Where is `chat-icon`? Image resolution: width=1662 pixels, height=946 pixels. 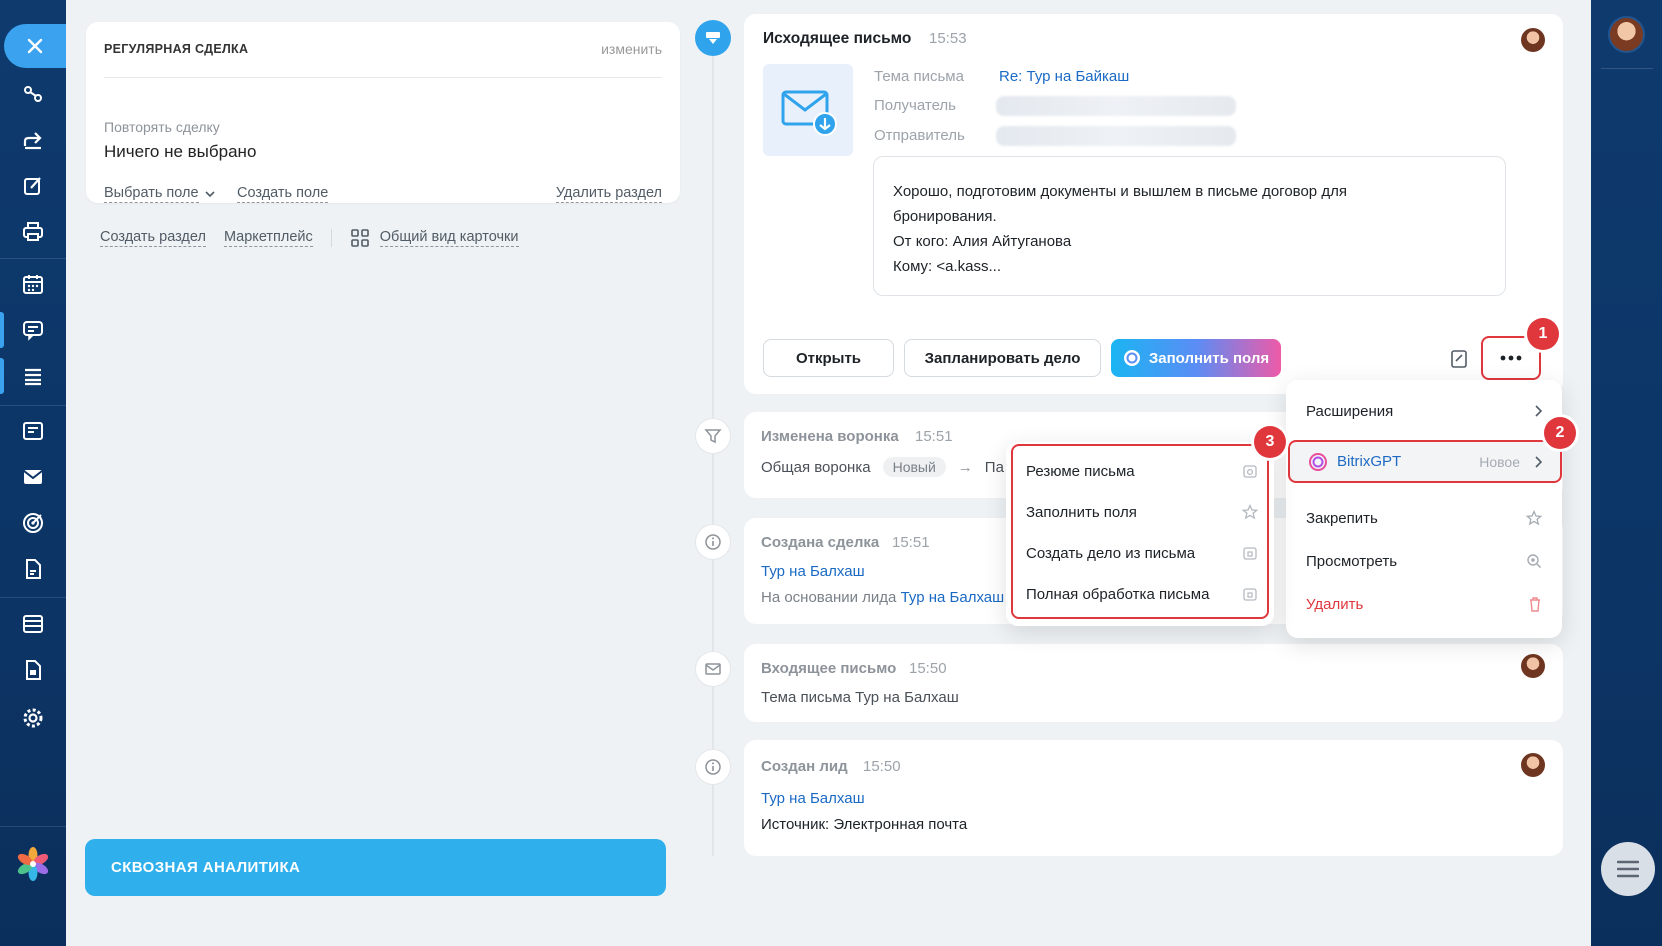
chat-icon is located at coordinates (33, 331).